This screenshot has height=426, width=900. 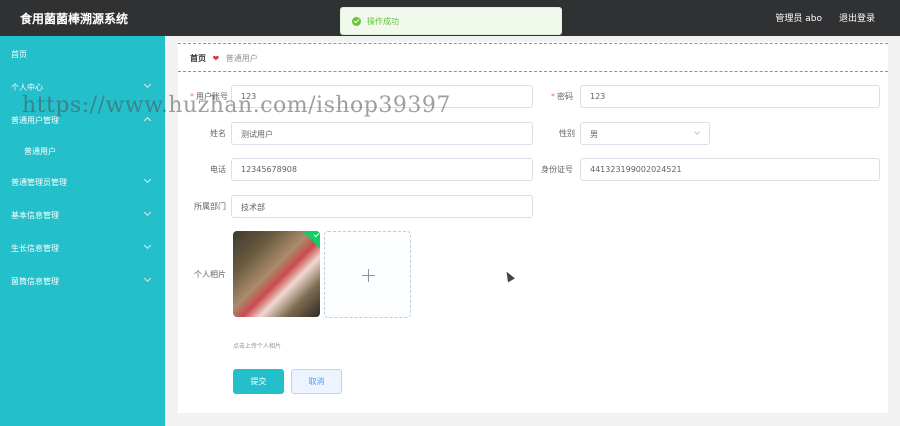 What do you see at coordinates (74, 19) in the screenshot?
I see `app-title: 食用菌菌棒溯源系统` at bounding box center [74, 19].